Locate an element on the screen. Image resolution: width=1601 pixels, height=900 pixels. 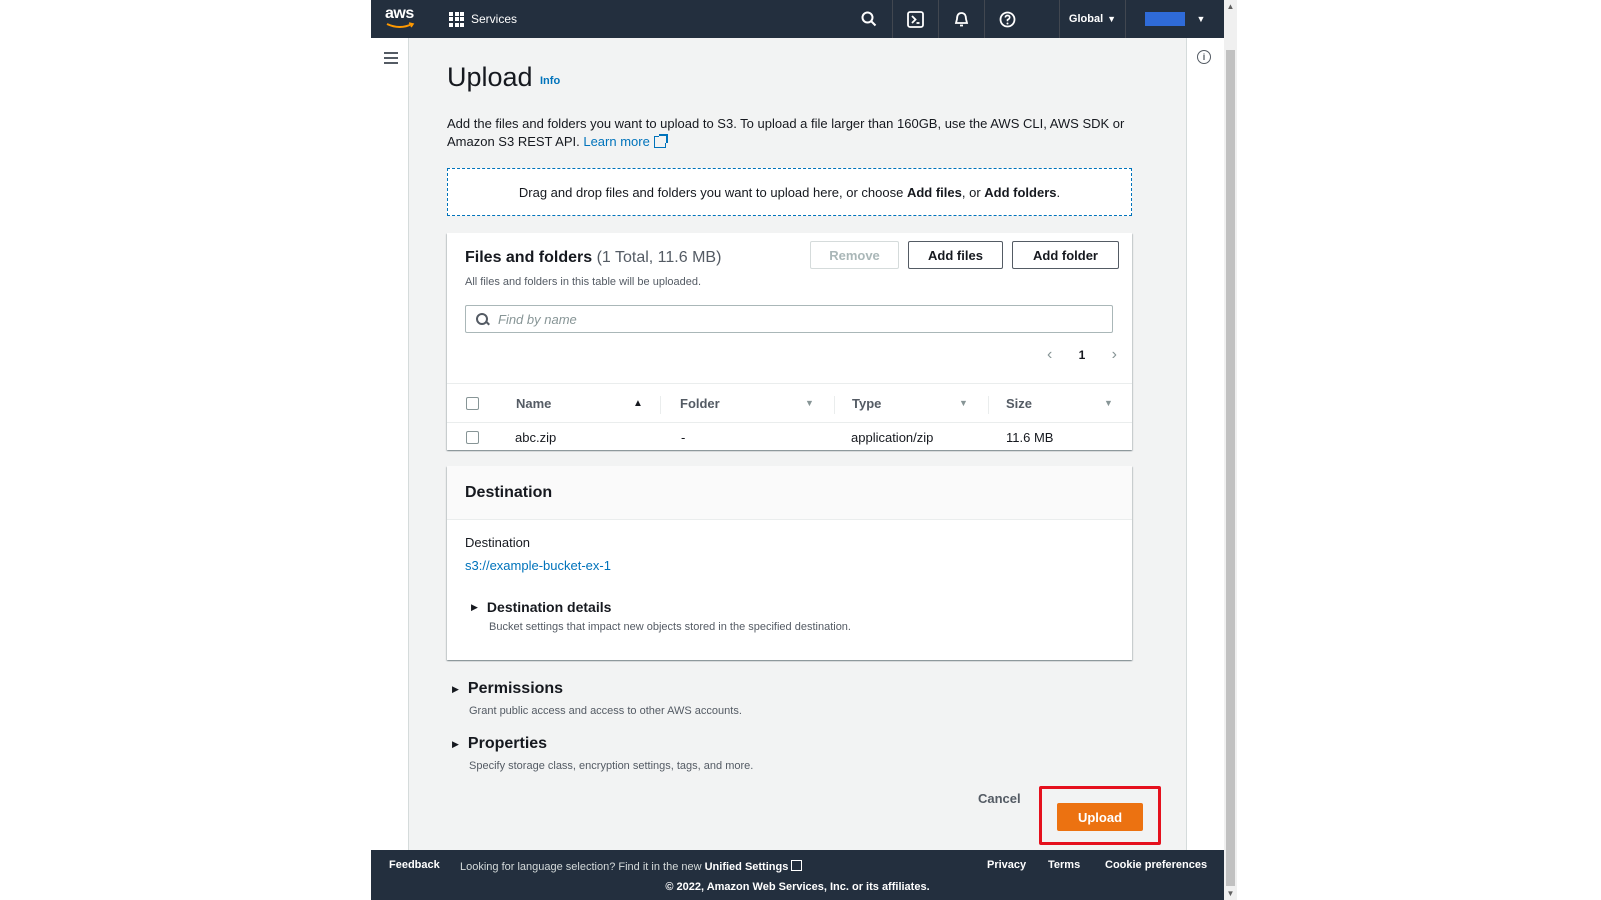
current-page-number: 1 is located at coordinates (1082, 355).